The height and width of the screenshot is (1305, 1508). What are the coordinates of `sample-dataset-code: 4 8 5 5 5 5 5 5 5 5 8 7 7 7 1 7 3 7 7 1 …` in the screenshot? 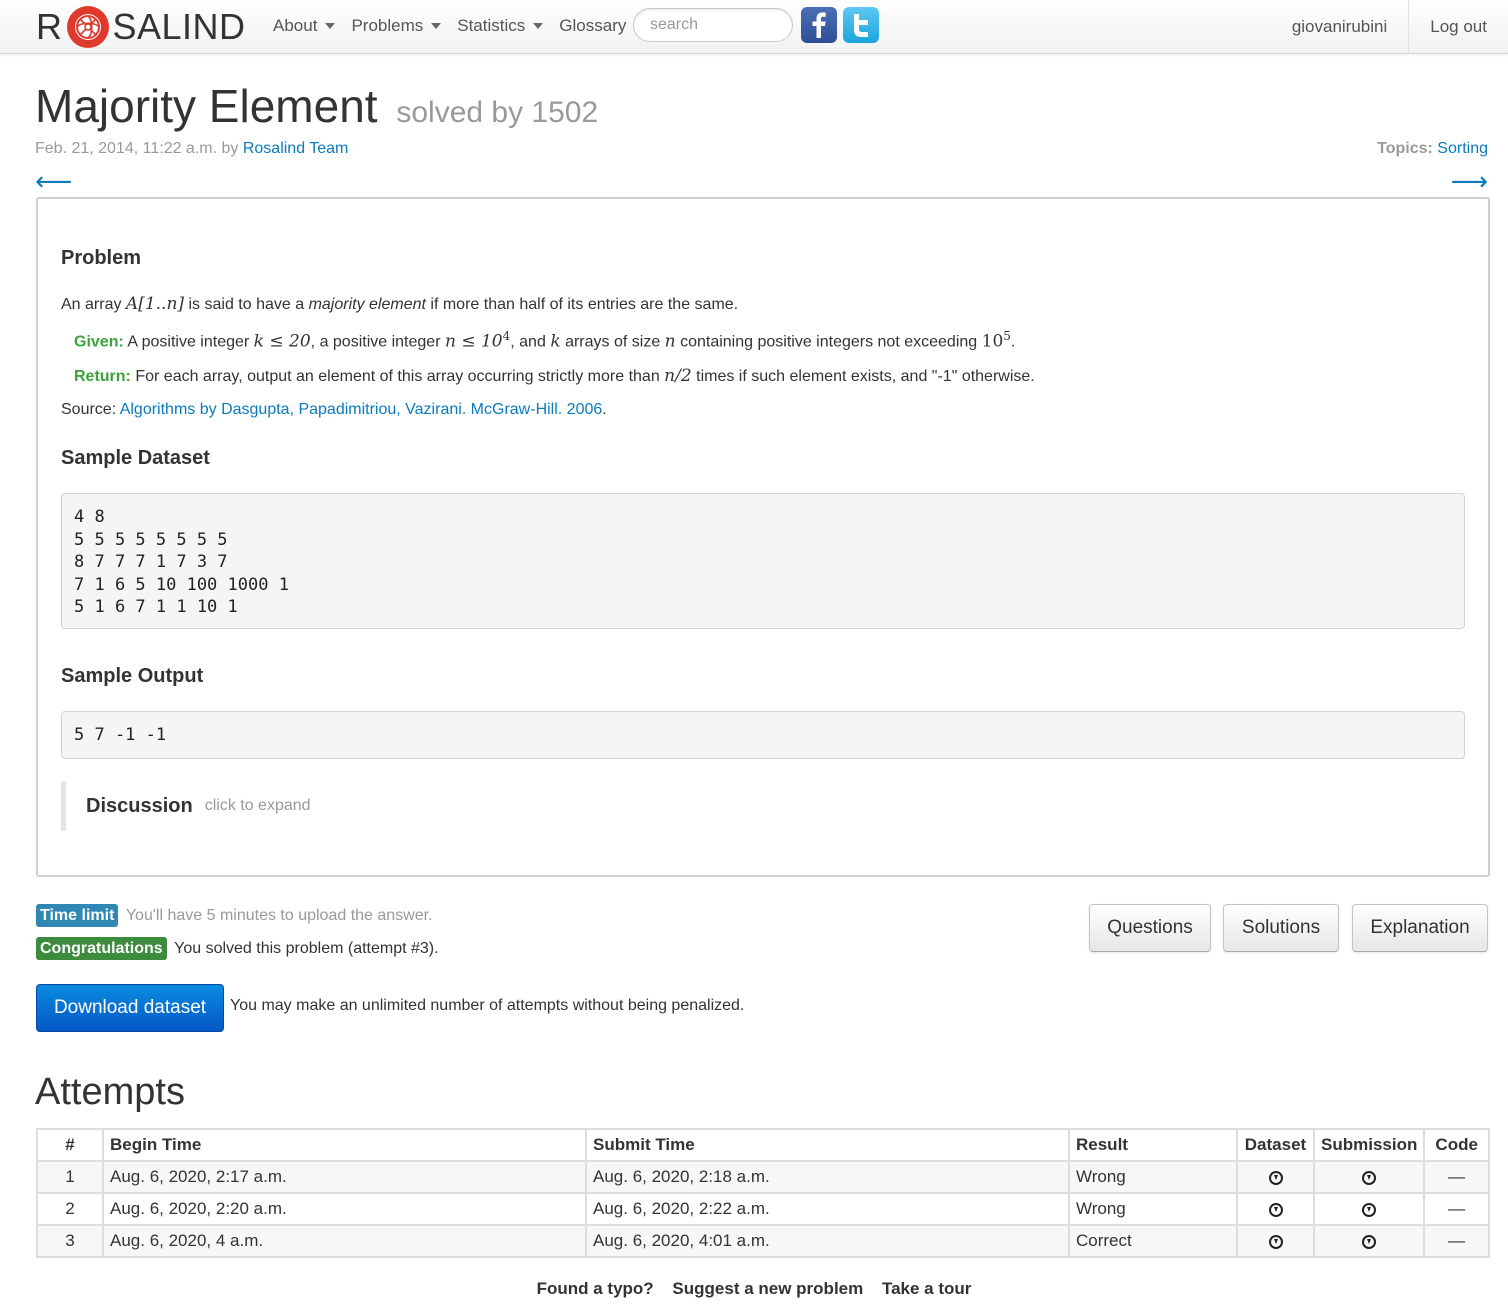 It's located at (763, 561).